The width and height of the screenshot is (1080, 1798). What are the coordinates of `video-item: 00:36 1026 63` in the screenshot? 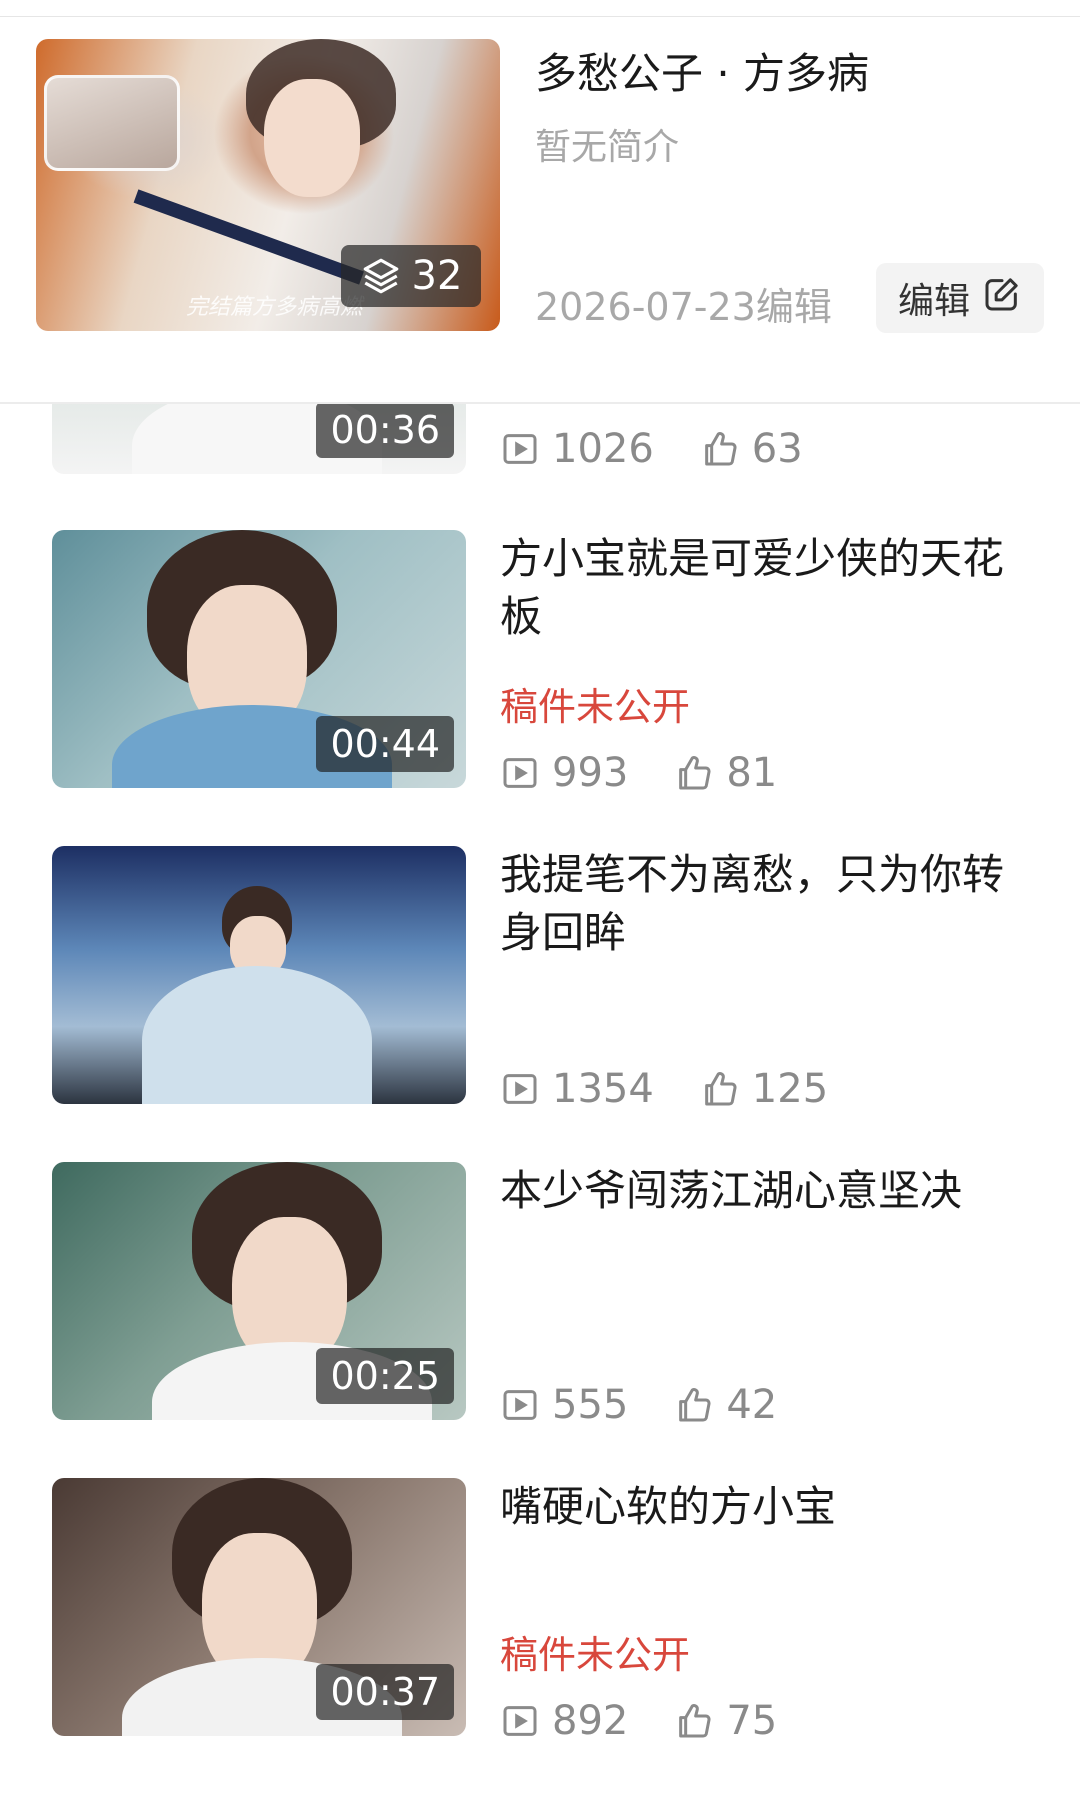 It's located at (540, 439).